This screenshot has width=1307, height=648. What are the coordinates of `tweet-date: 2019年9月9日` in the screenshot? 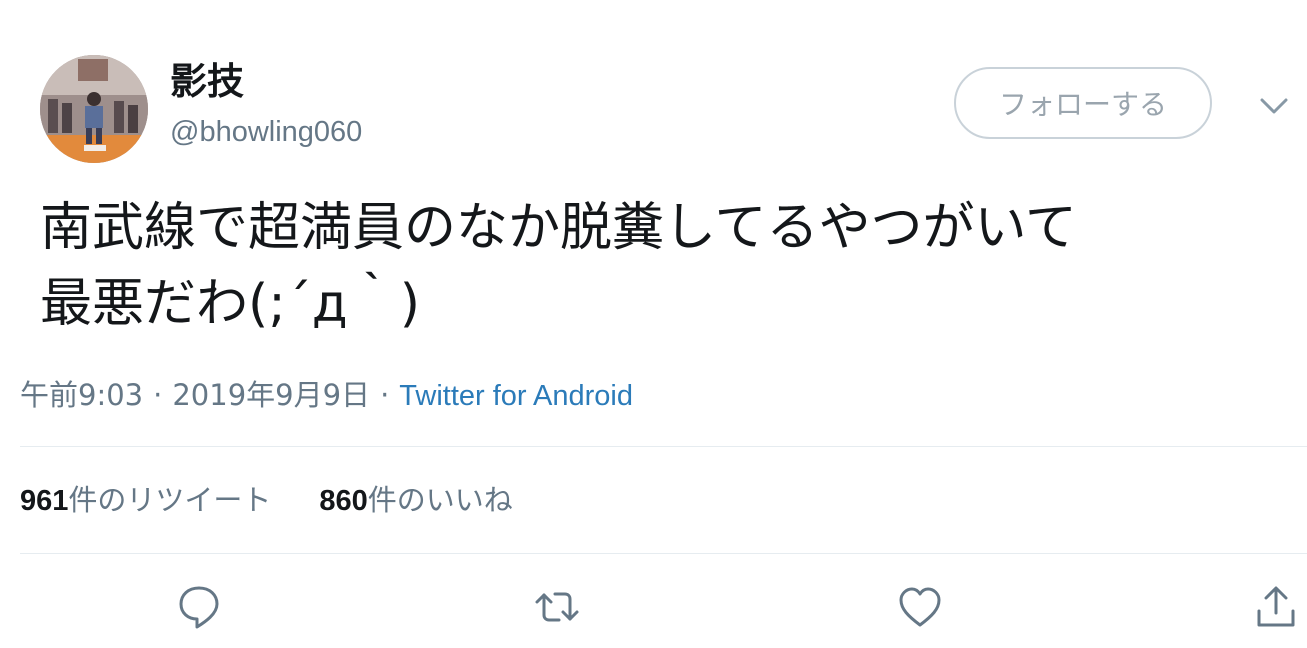 It's located at (271, 395).